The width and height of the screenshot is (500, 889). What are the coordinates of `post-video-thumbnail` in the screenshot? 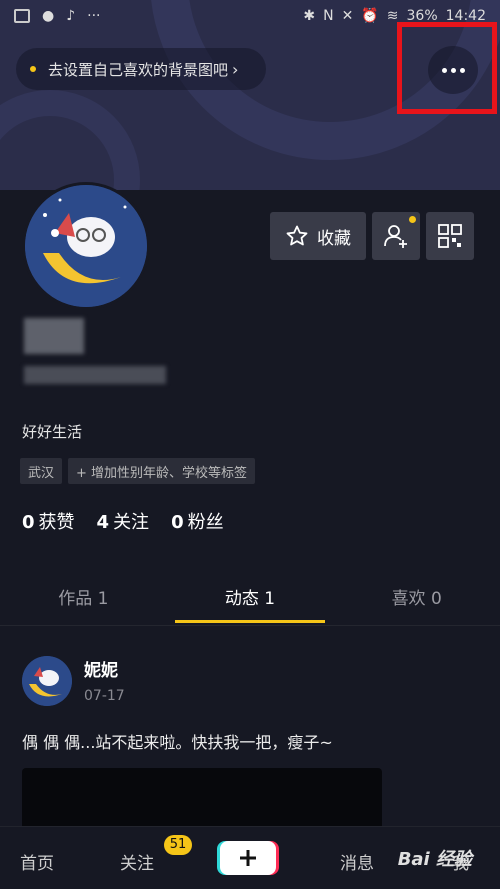 It's located at (202, 798).